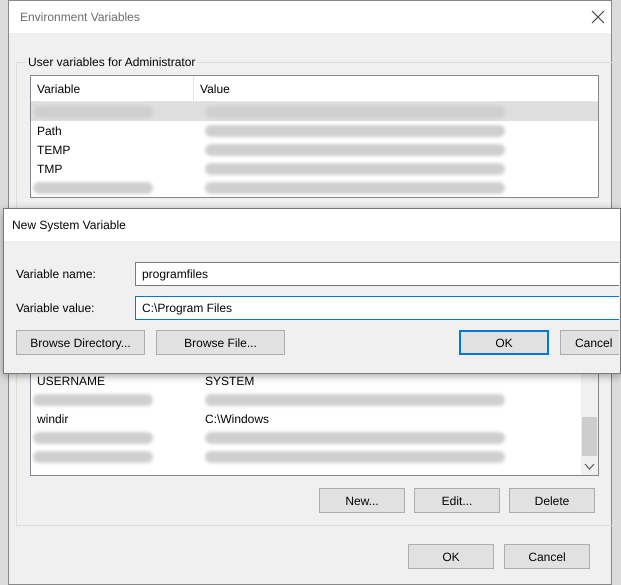 This screenshot has width=621, height=585. Describe the element at coordinates (377, 308) in the screenshot. I see `input-field: C:\Program Files` at that location.